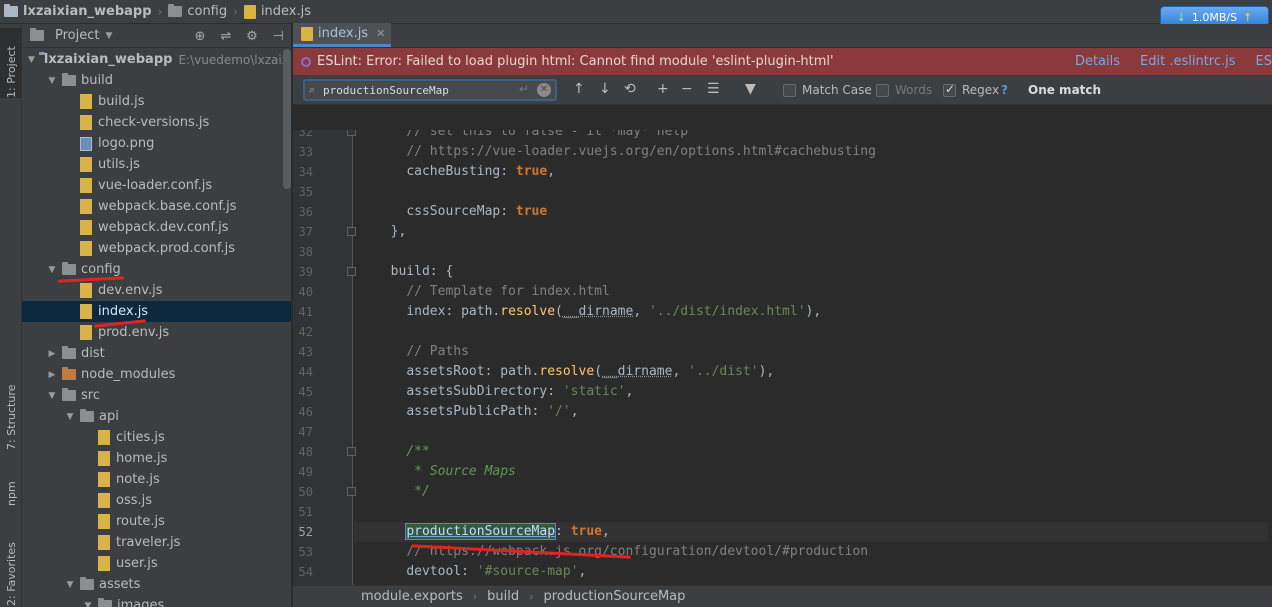 The height and width of the screenshot is (607, 1272). Describe the element at coordinates (1004, 90) in the screenshot. I see `regex-help-link: ?` at that location.